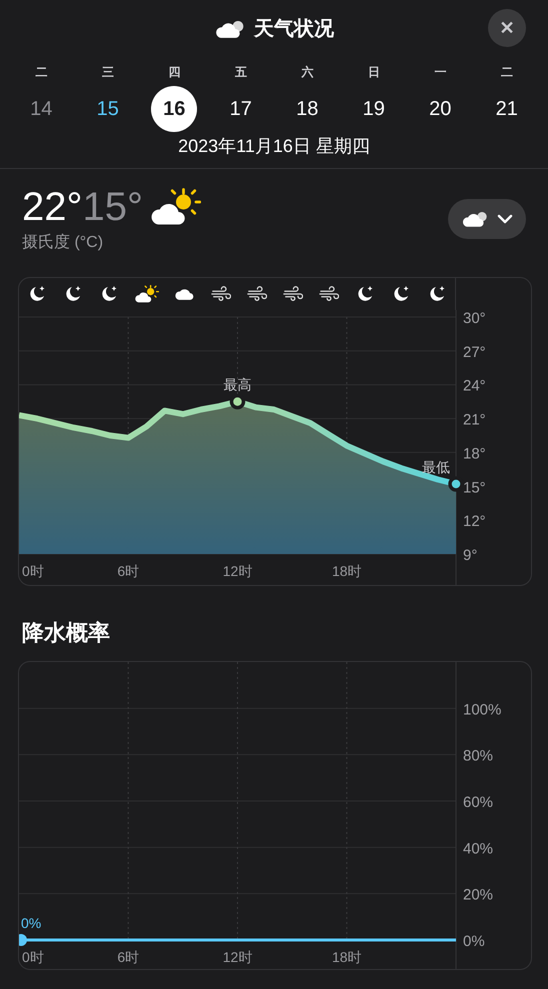 Image resolution: width=548 pixels, height=989 pixels. What do you see at coordinates (241, 109) in the screenshot?
I see `date-button: 17` at bounding box center [241, 109].